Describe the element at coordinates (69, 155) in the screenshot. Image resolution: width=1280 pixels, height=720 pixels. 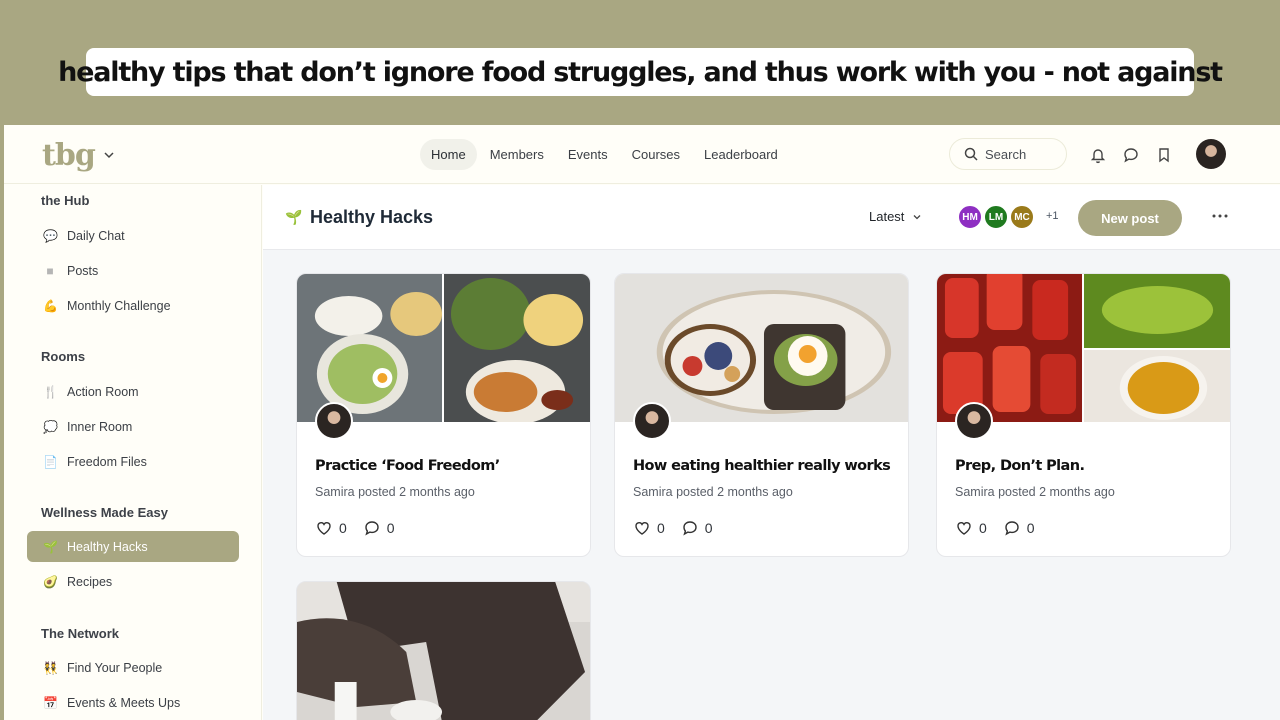
I see `brand-logo: tbg` at that location.